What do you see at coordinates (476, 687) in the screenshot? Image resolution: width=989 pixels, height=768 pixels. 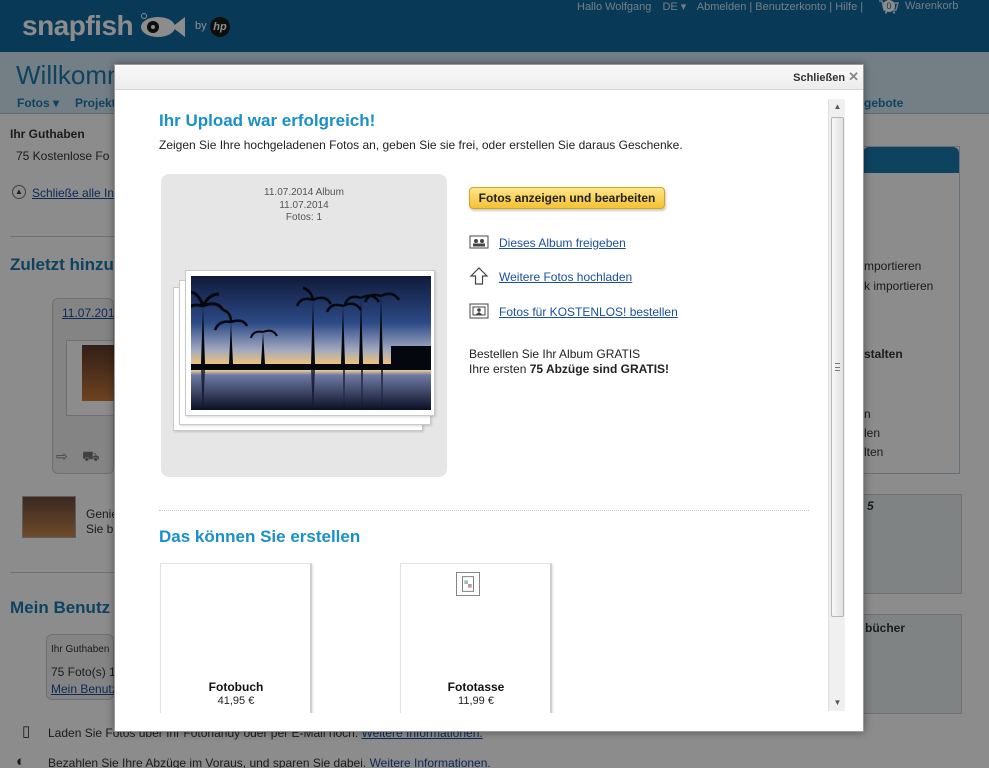 I see `product-name: Fototasse` at bounding box center [476, 687].